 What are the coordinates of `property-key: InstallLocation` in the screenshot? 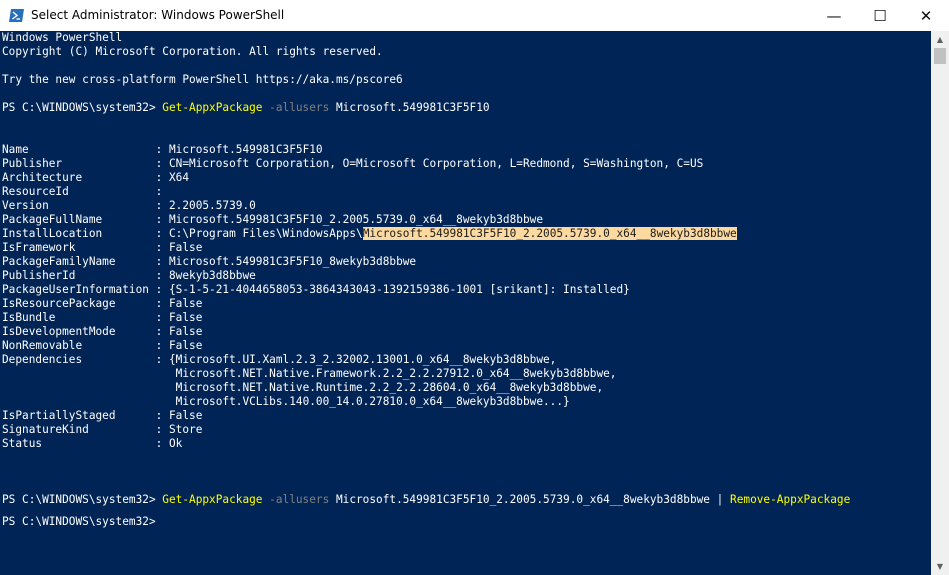 It's located at (79, 233).